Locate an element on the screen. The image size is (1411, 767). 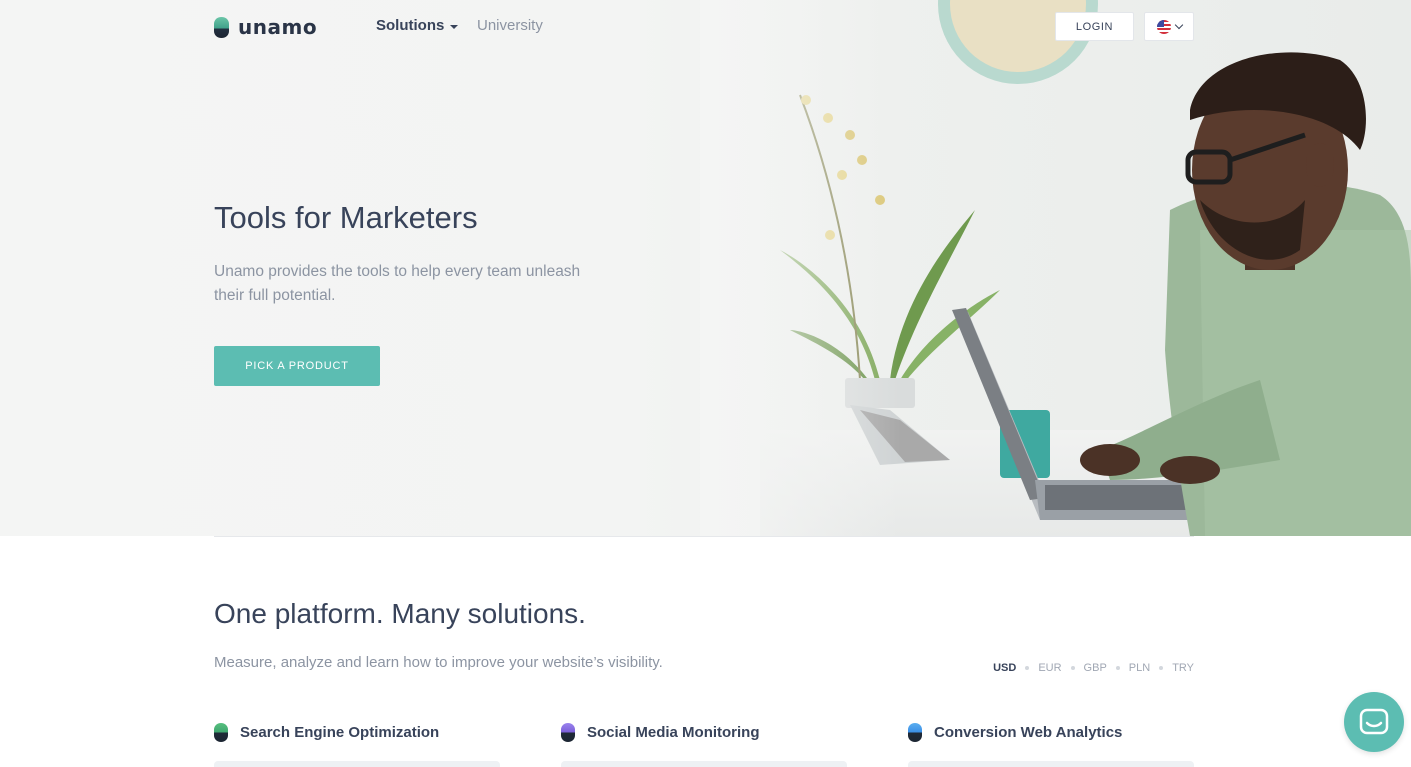
hero-title: Tools for Marketers is located at coordinates (346, 217).